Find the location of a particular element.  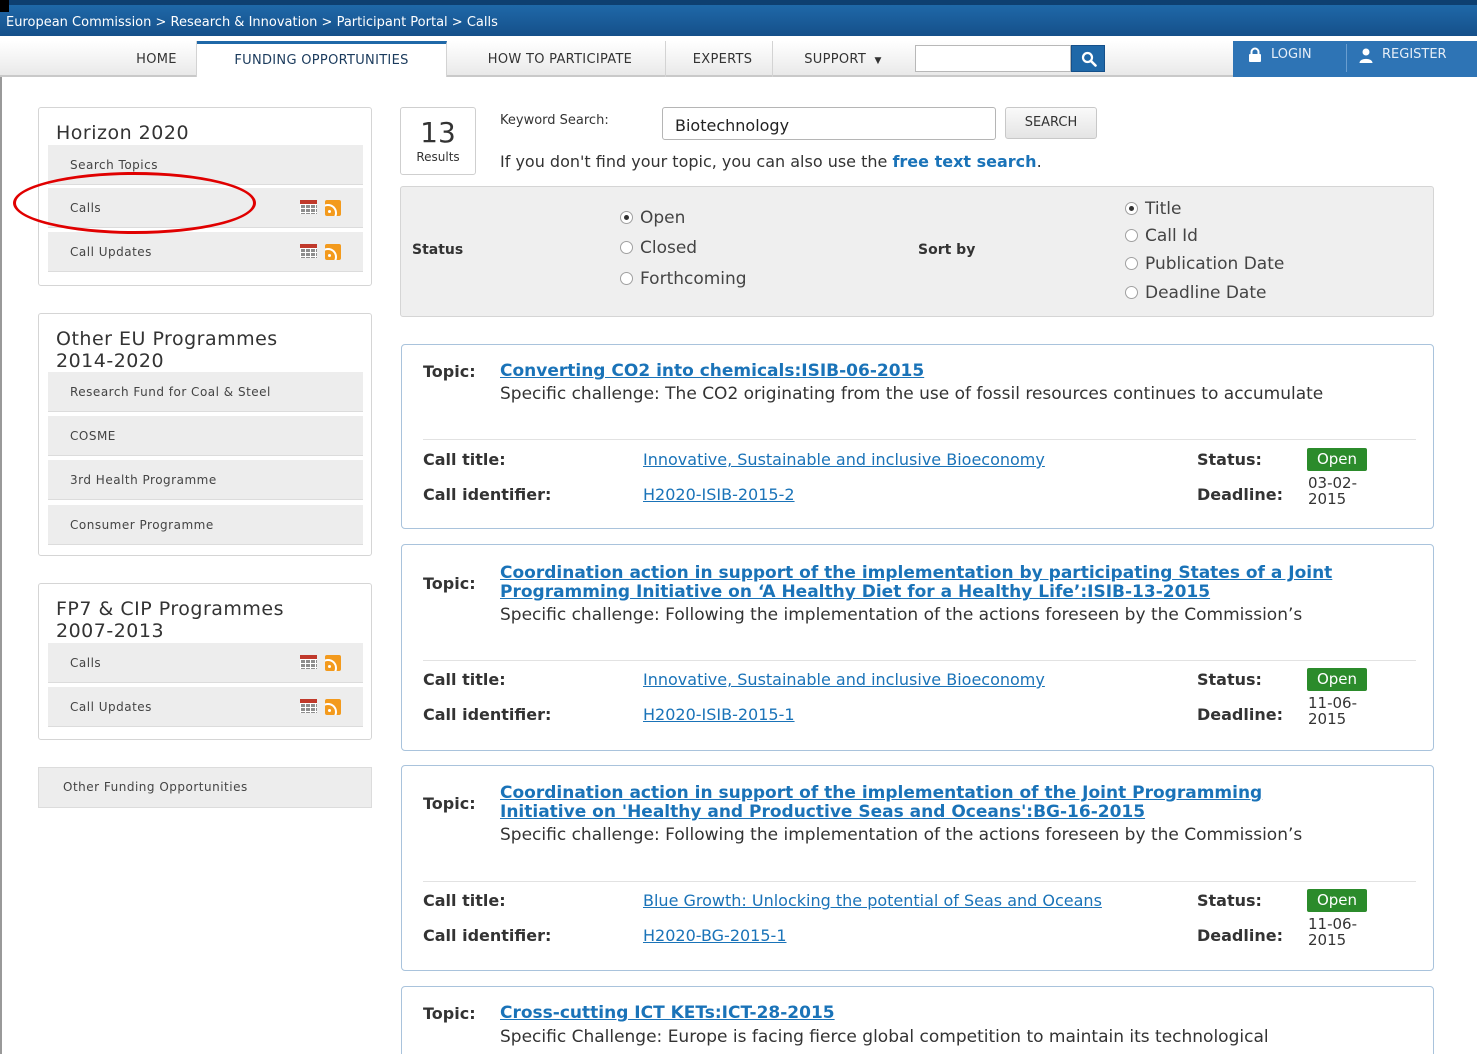

sidebar-item-cosme: COSME is located at coordinates (205, 436).